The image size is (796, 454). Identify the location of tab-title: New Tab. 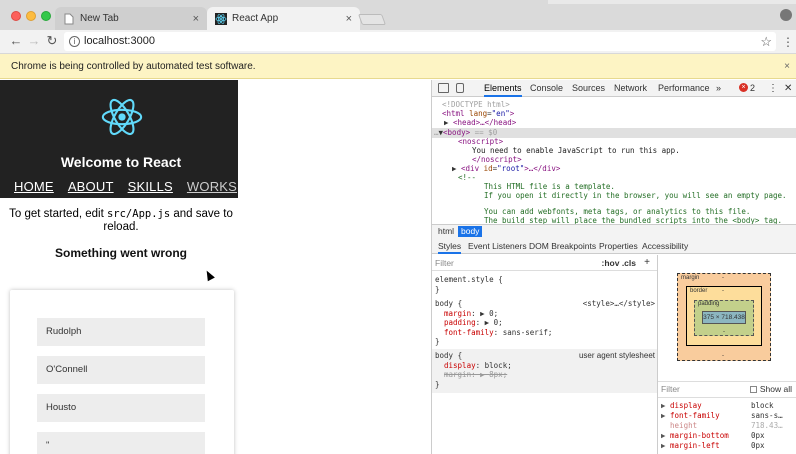
(99, 18).